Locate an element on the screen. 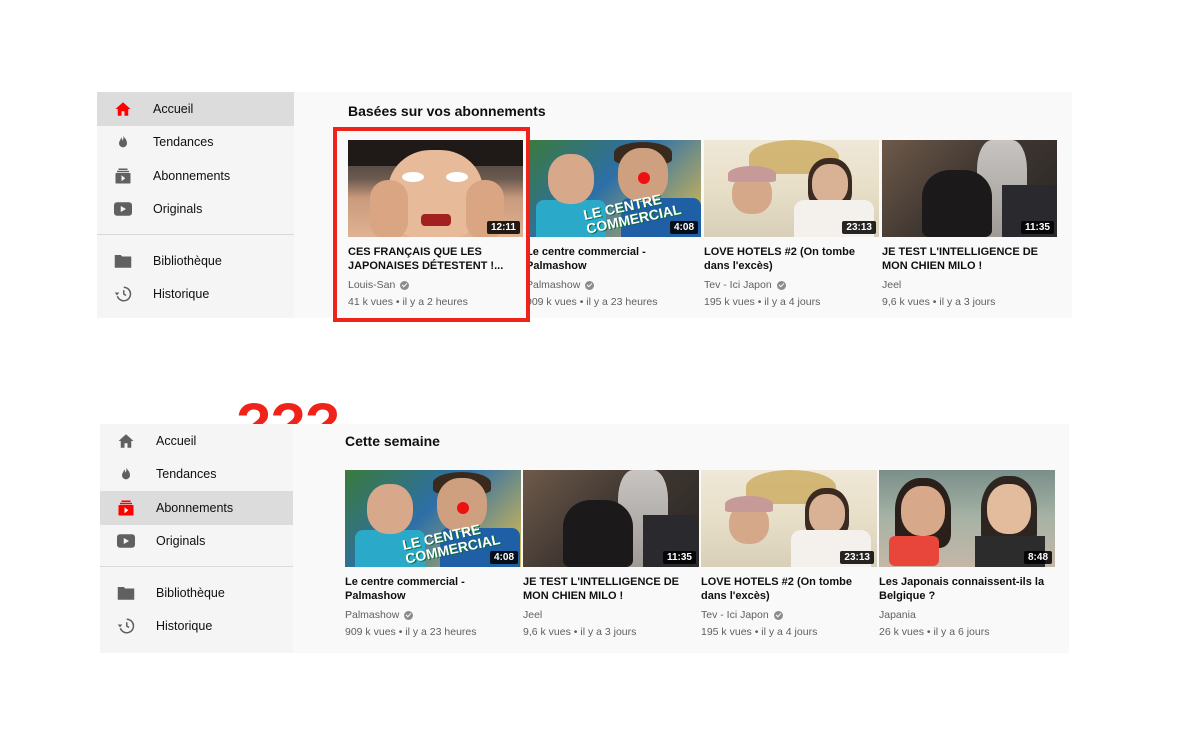 Image resolution: width=1200 pixels, height=750 pixels. video-thumbnail: 8:48 is located at coordinates (967, 518).